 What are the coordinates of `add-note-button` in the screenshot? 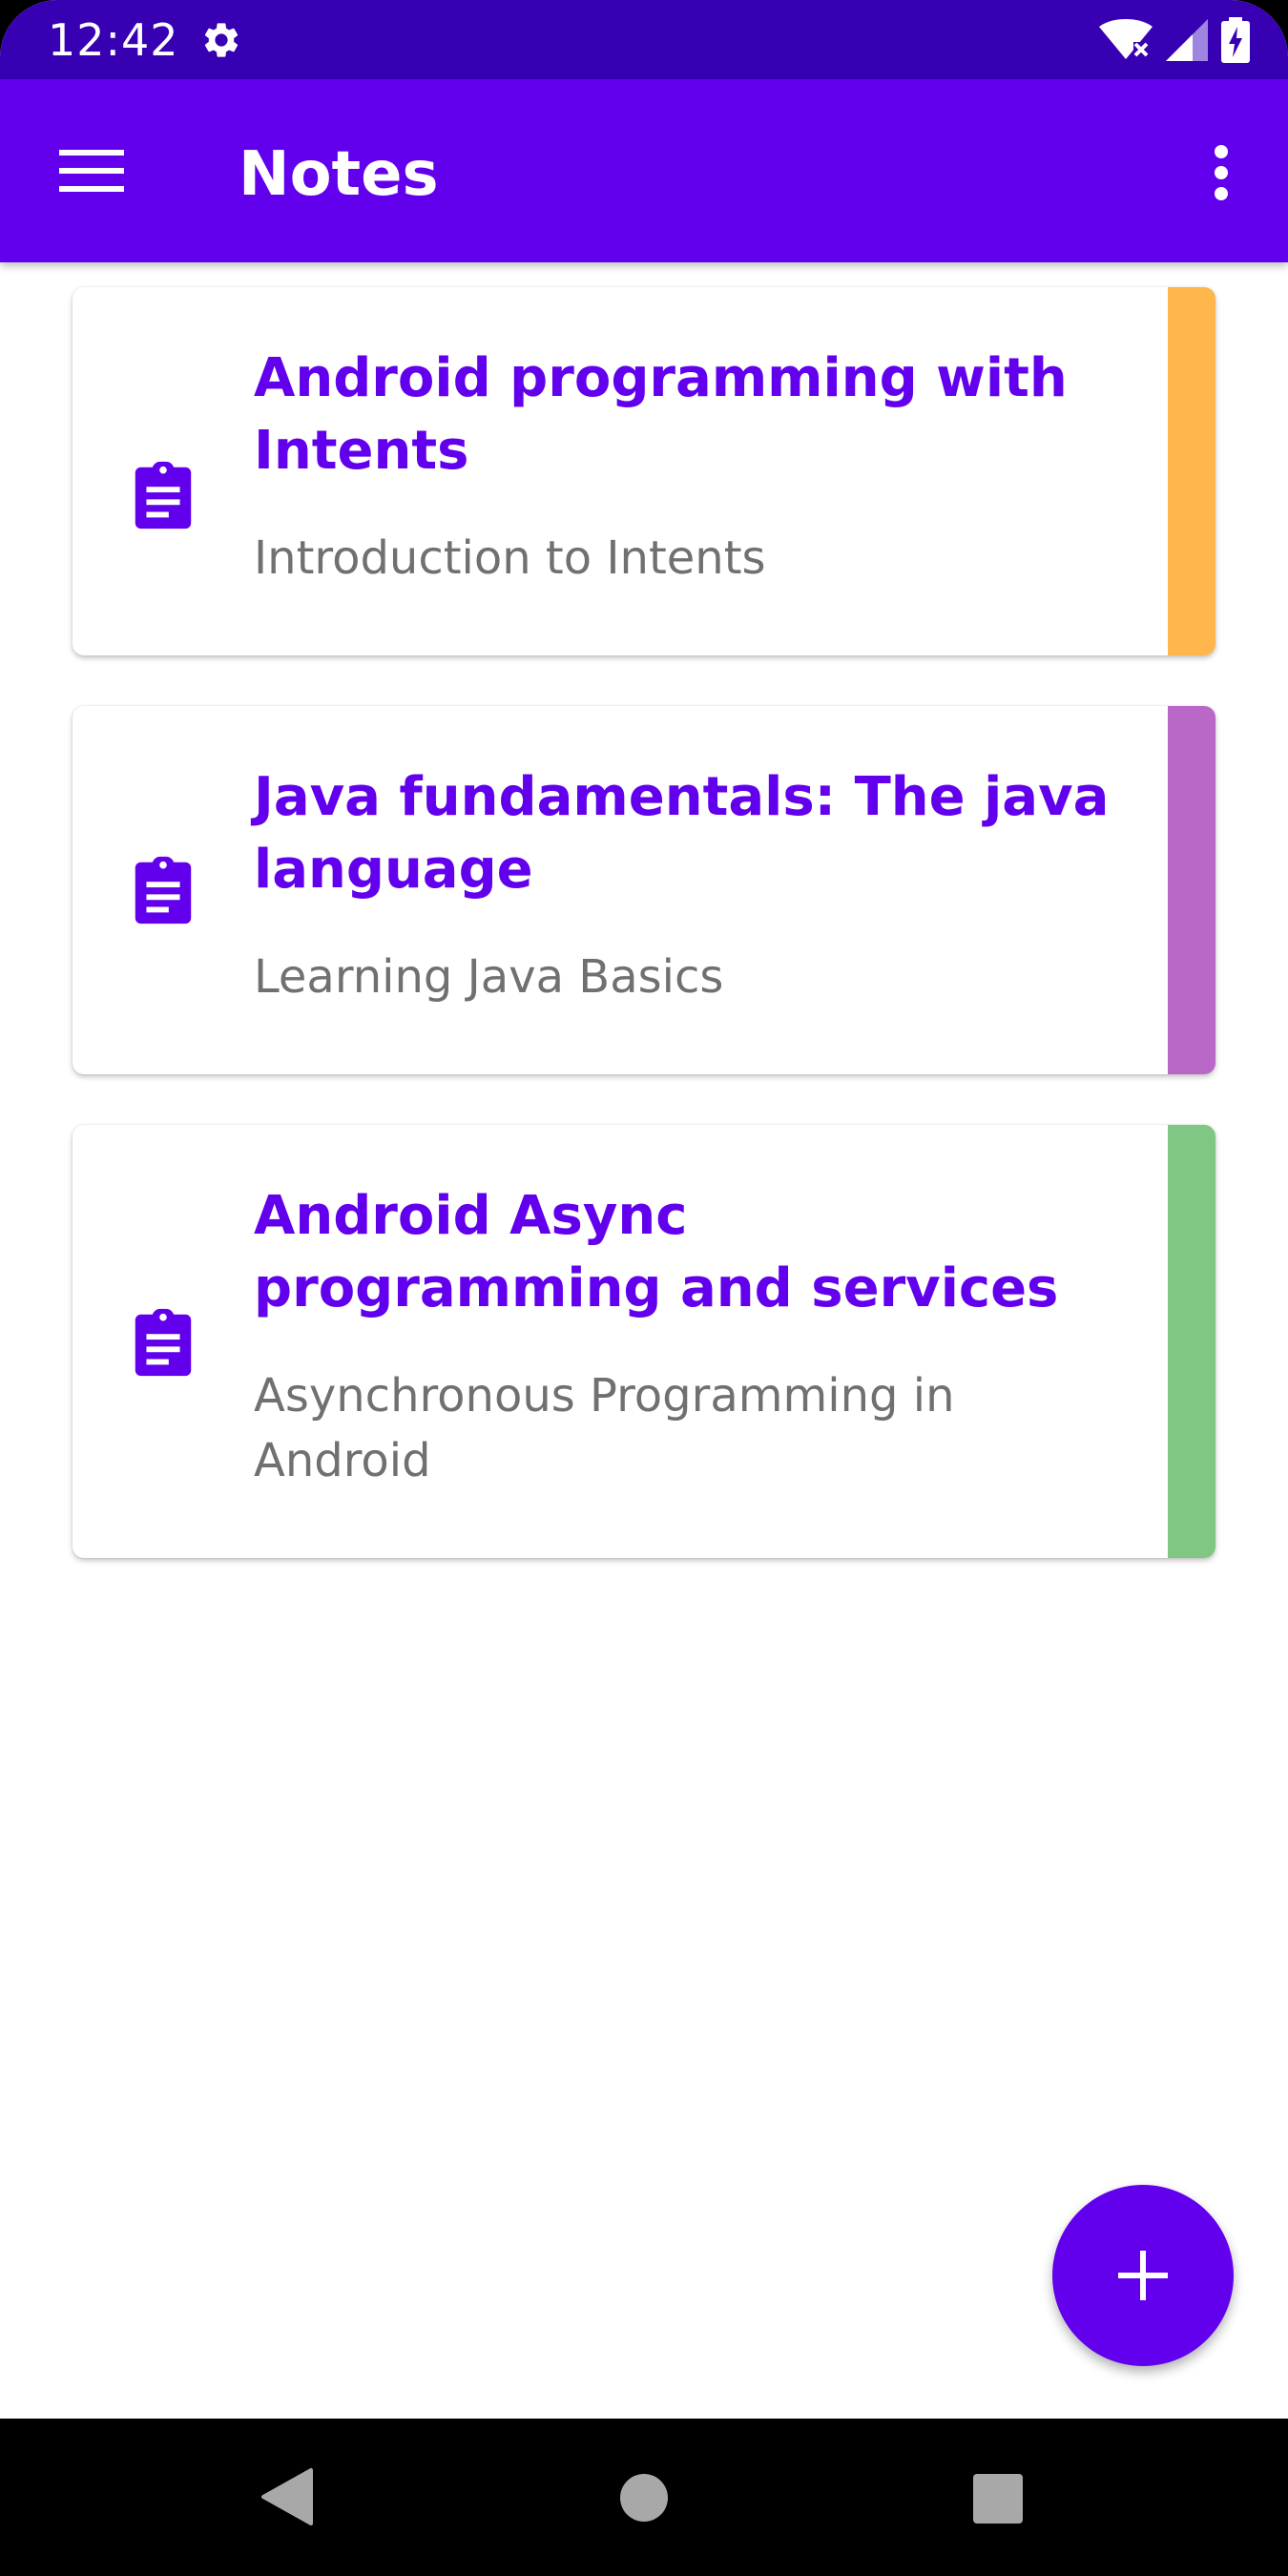 It's located at (1143, 2275).